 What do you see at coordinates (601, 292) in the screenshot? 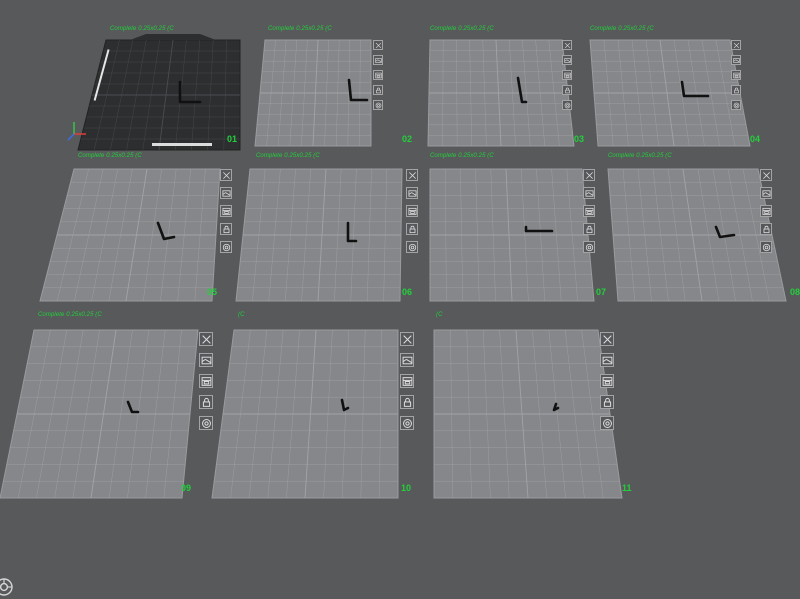
I see `plate-number: 07` at bounding box center [601, 292].